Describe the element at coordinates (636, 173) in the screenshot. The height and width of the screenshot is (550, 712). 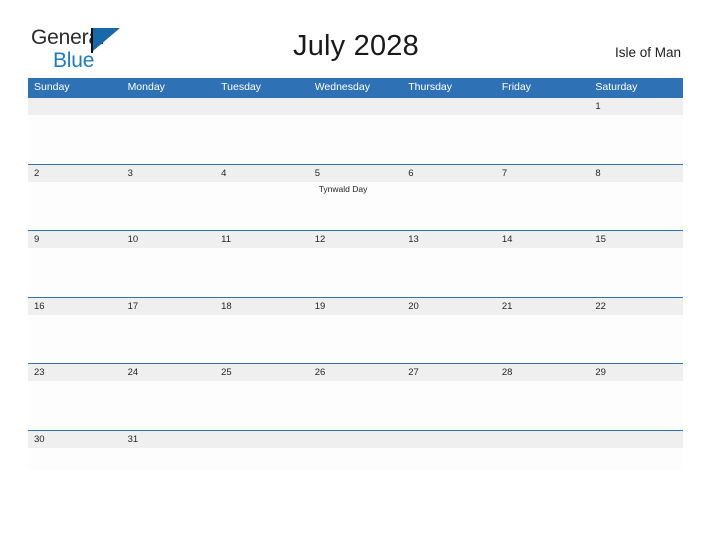
I see `day-number: 8` at that location.